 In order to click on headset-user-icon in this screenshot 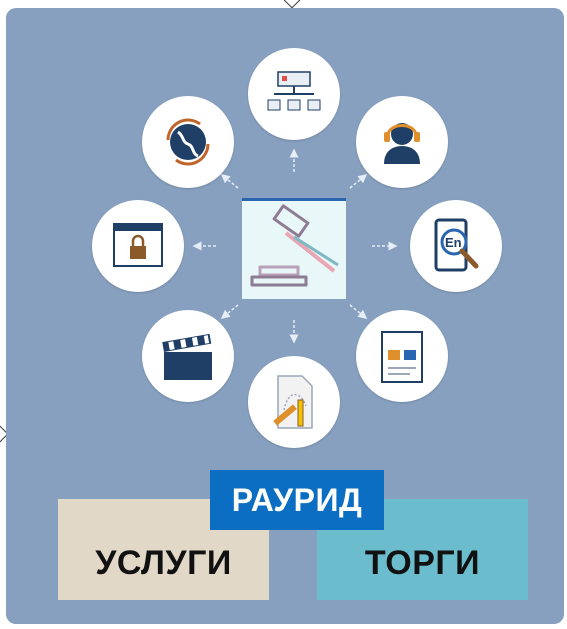, I will do `click(402, 143)`.